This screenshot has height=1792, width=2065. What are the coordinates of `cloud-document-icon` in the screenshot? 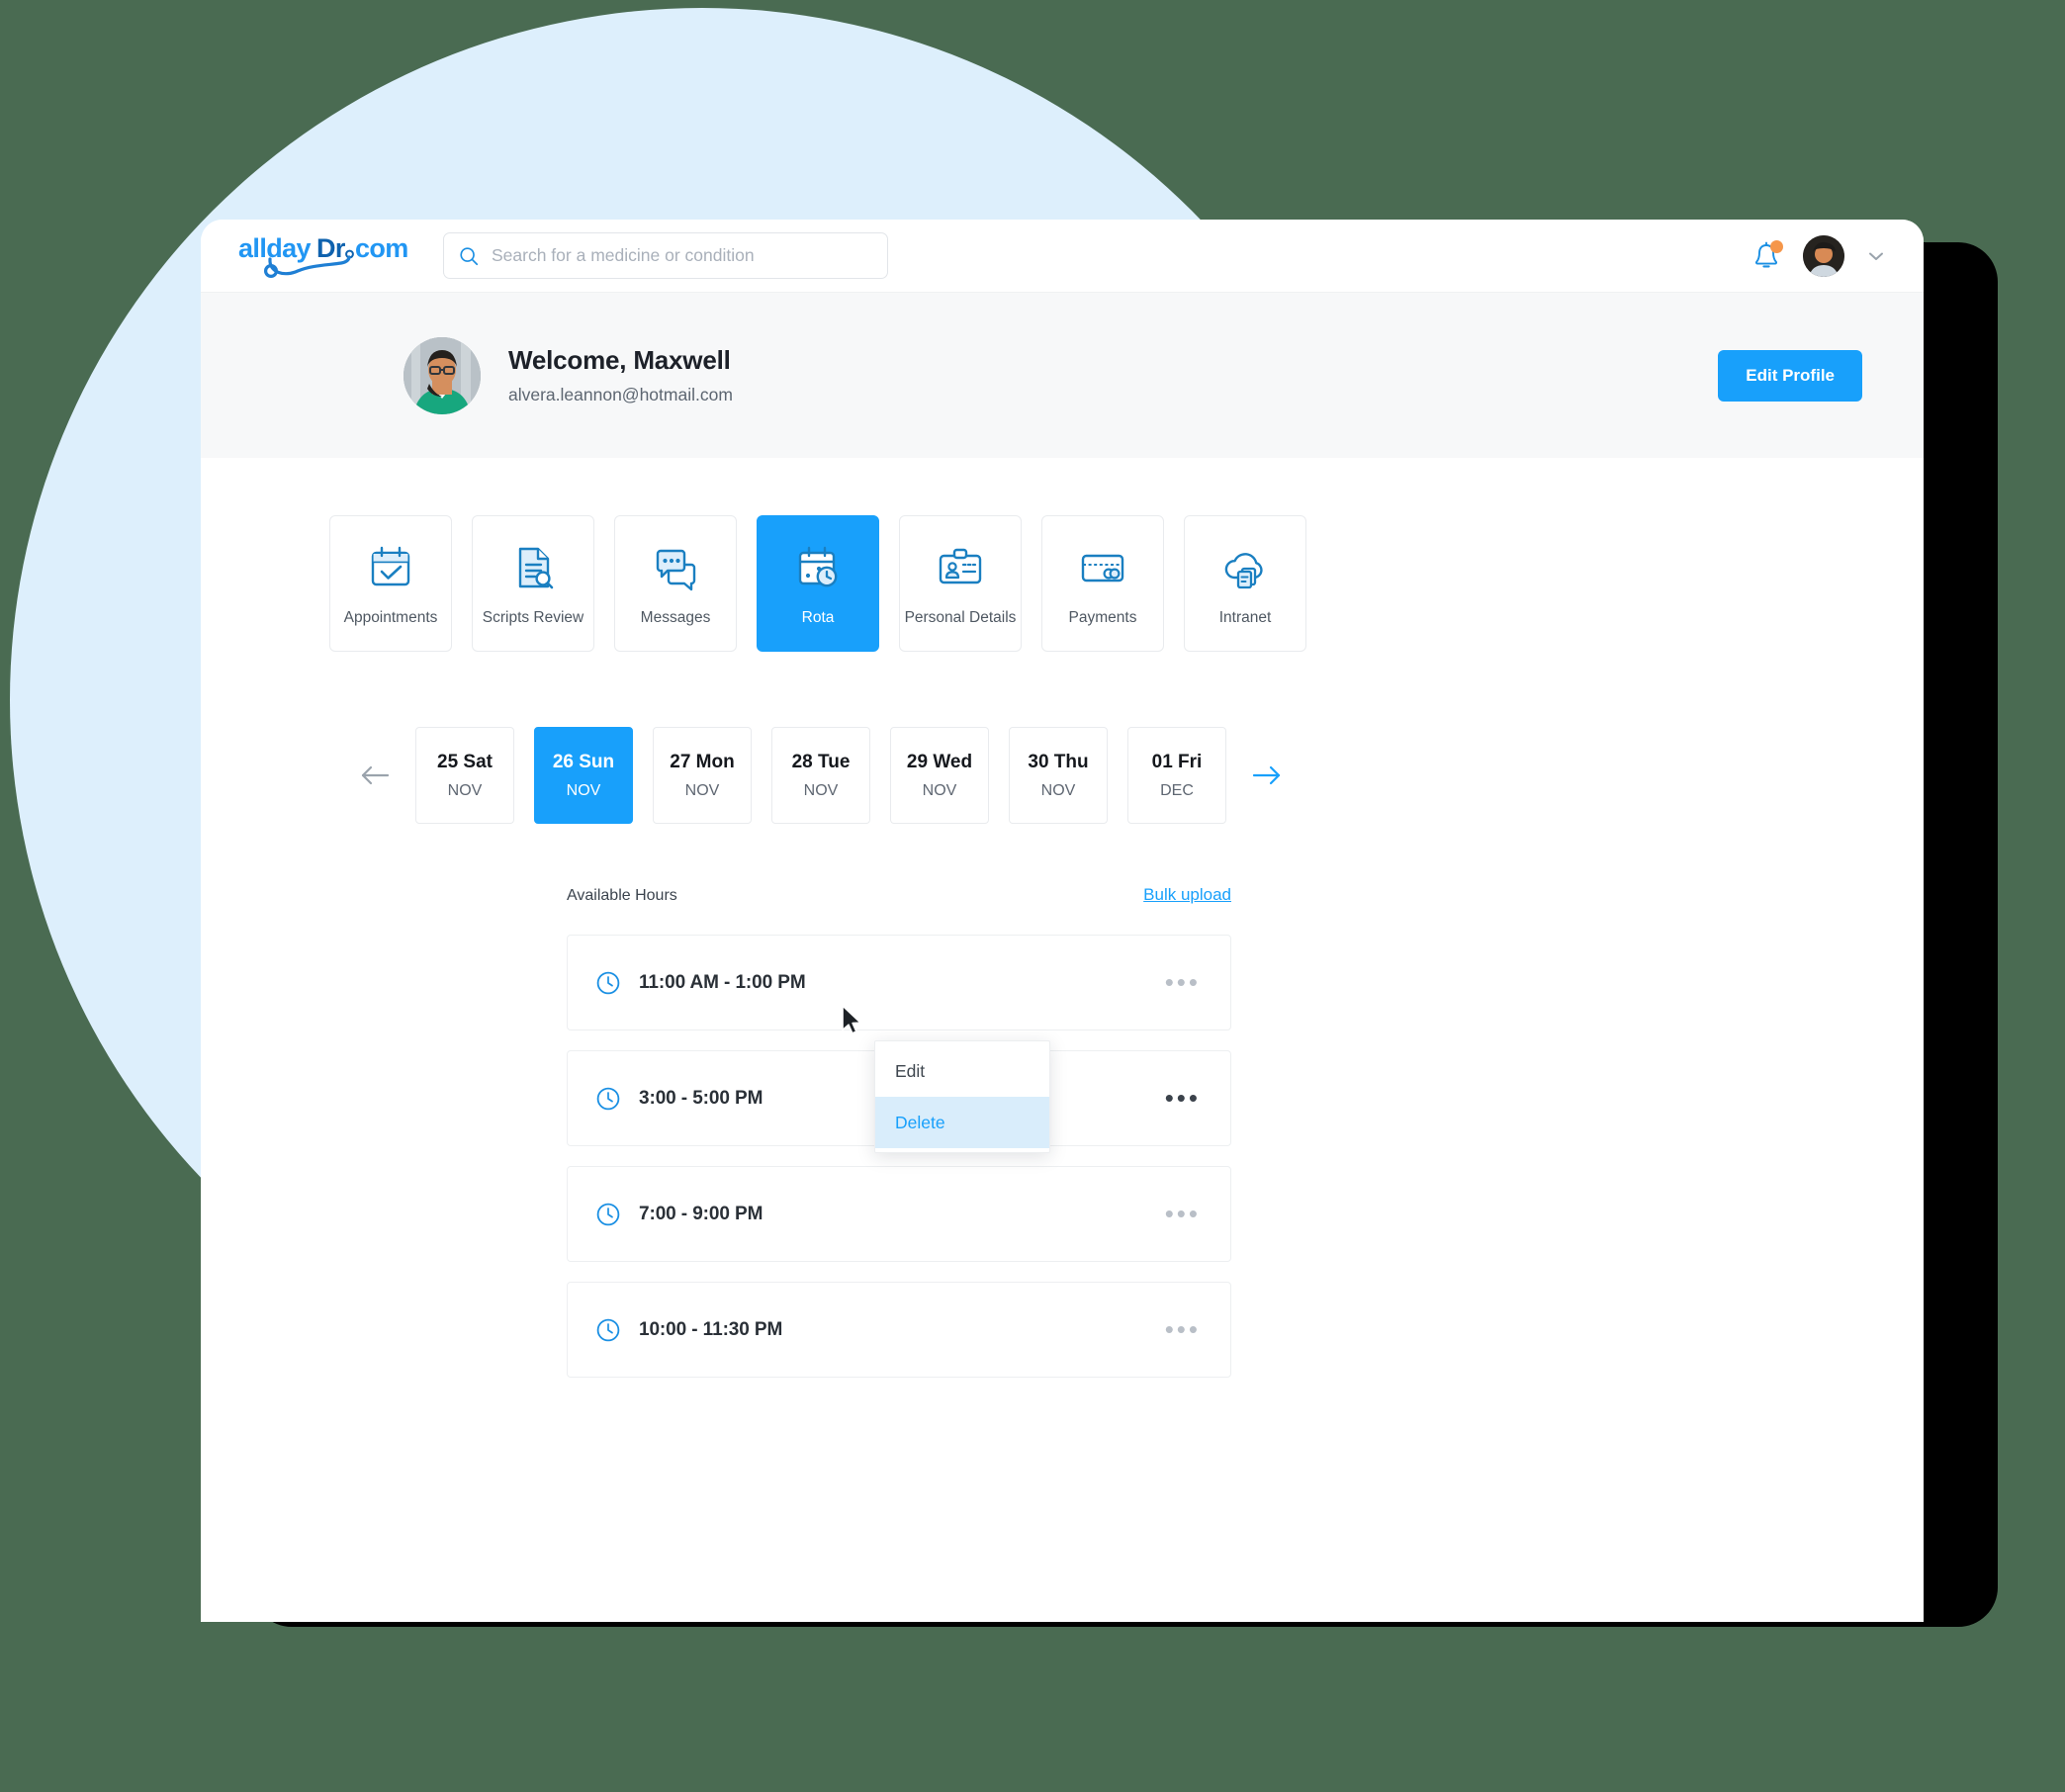 It's located at (1245, 567).